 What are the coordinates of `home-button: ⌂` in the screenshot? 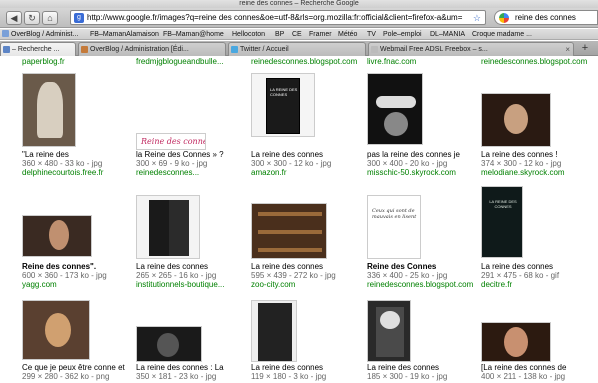 It's located at (50, 18).